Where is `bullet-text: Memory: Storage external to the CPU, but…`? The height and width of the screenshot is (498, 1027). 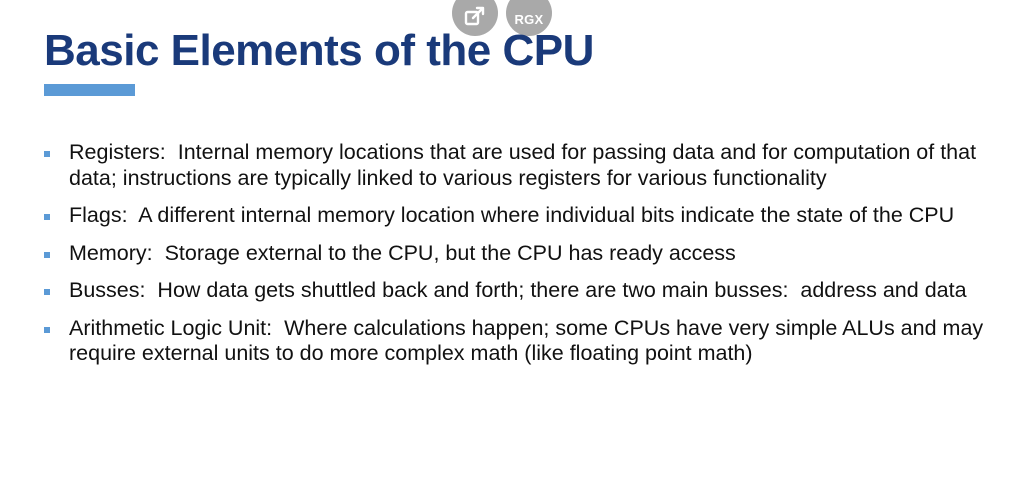 bullet-text: Memory: Storage external to the CPU, but… is located at coordinates (402, 252).